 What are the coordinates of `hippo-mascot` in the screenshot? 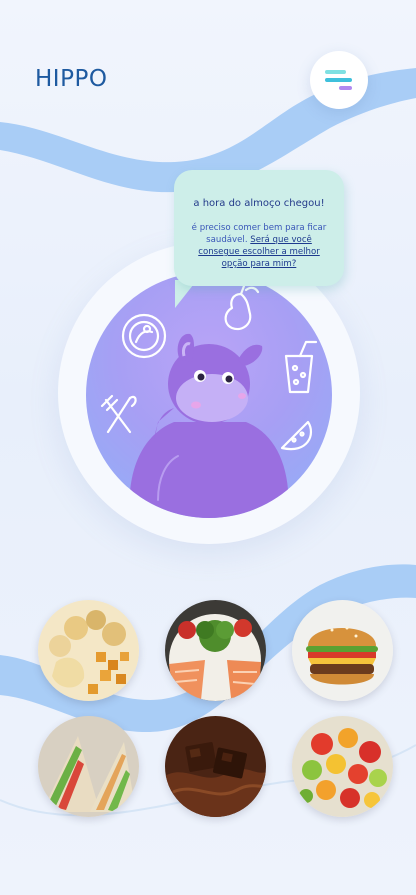 It's located at (209, 425).